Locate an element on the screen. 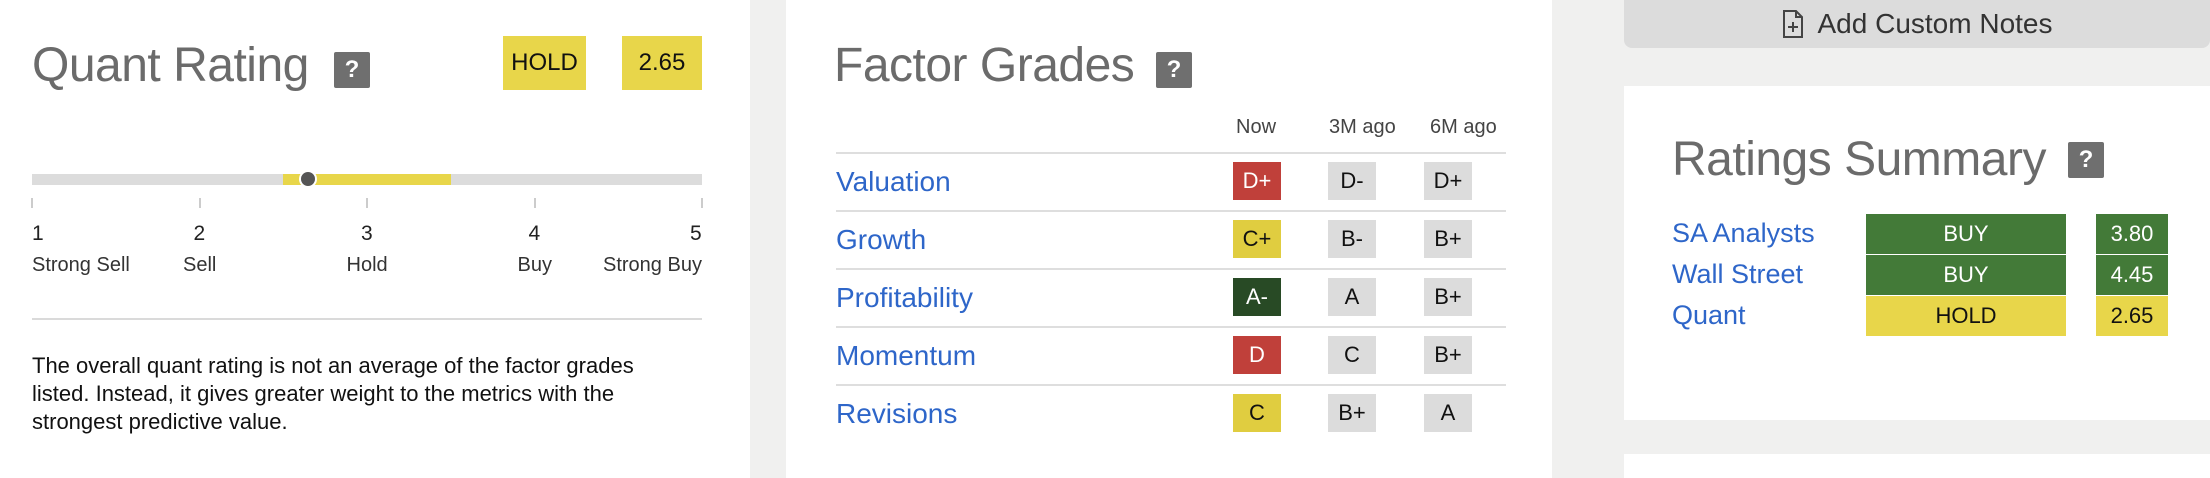 The height and width of the screenshot is (478, 2210). grade-badge-m6: D+ is located at coordinates (1448, 181).